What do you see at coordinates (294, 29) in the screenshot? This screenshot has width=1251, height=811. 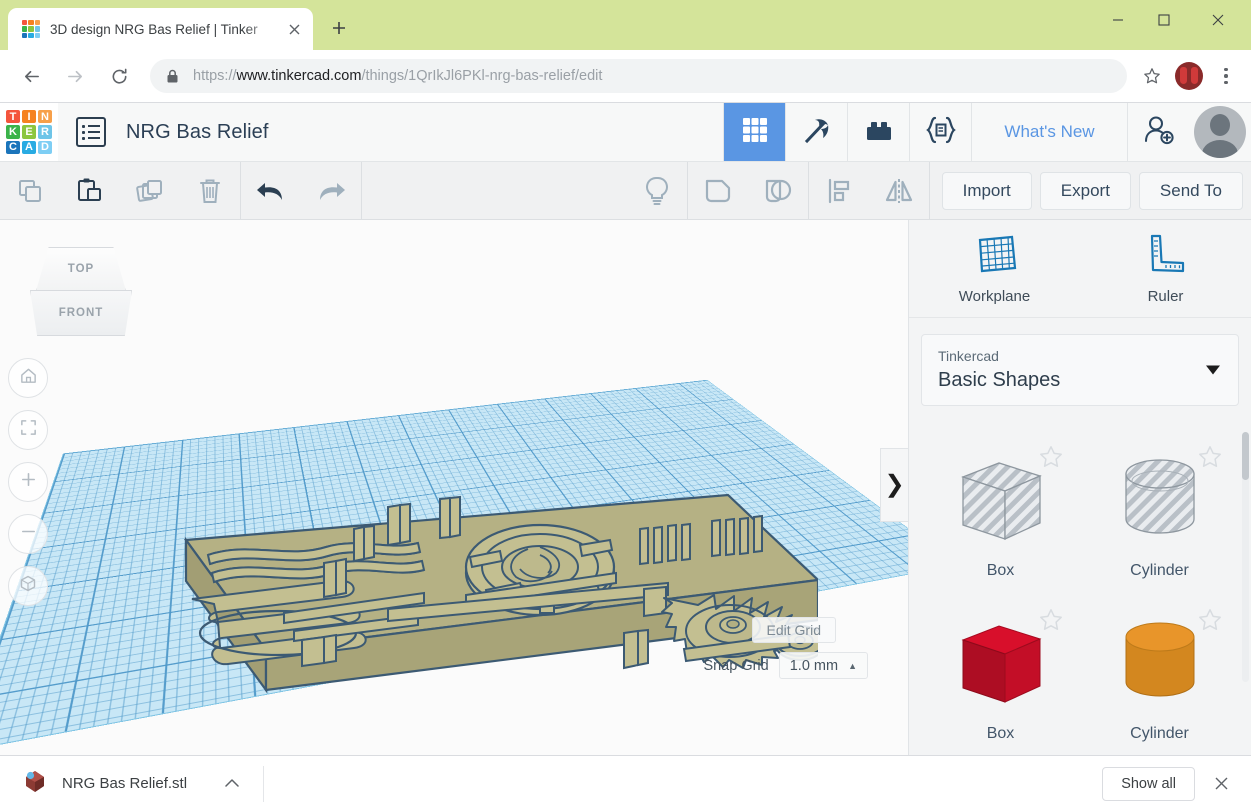 I see `tab-close-icon` at bounding box center [294, 29].